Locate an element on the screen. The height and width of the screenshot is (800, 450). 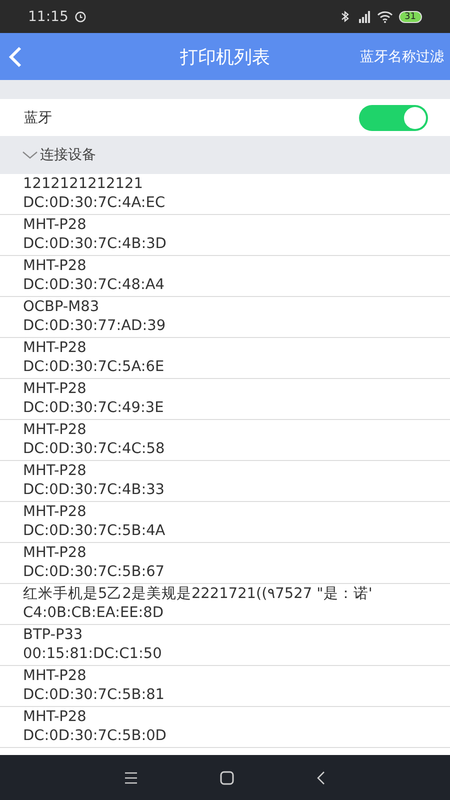
device-name: OCBP-M83 is located at coordinates (61, 307).